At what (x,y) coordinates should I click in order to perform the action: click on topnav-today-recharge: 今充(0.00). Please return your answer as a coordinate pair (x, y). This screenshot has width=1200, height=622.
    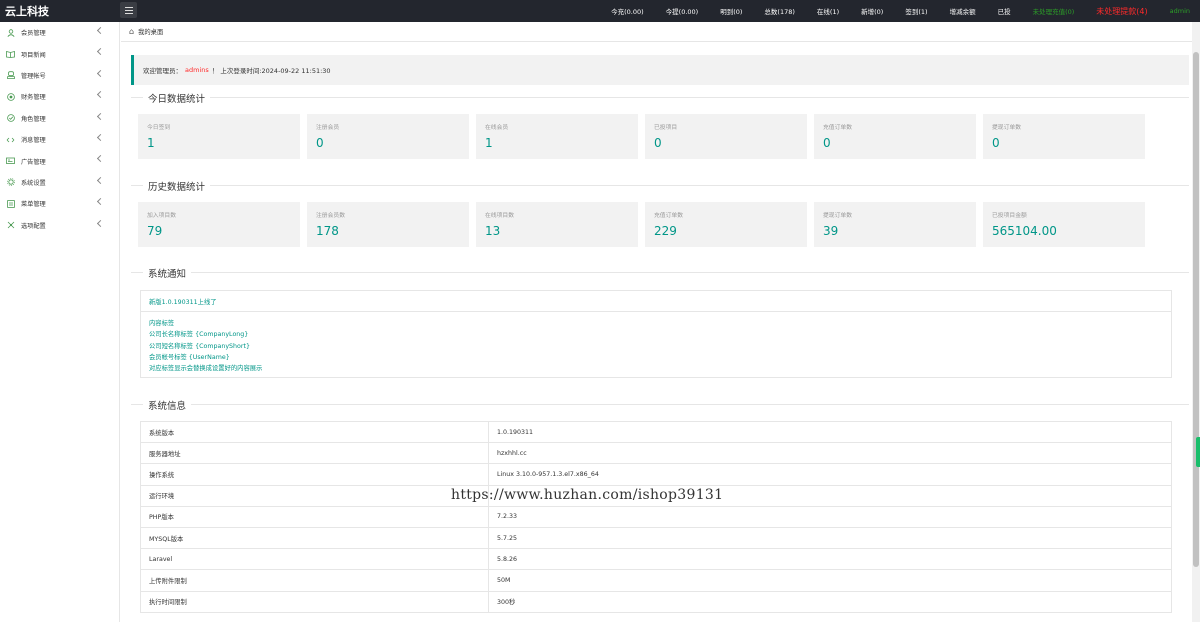
    Looking at the image, I should click on (627, 11).